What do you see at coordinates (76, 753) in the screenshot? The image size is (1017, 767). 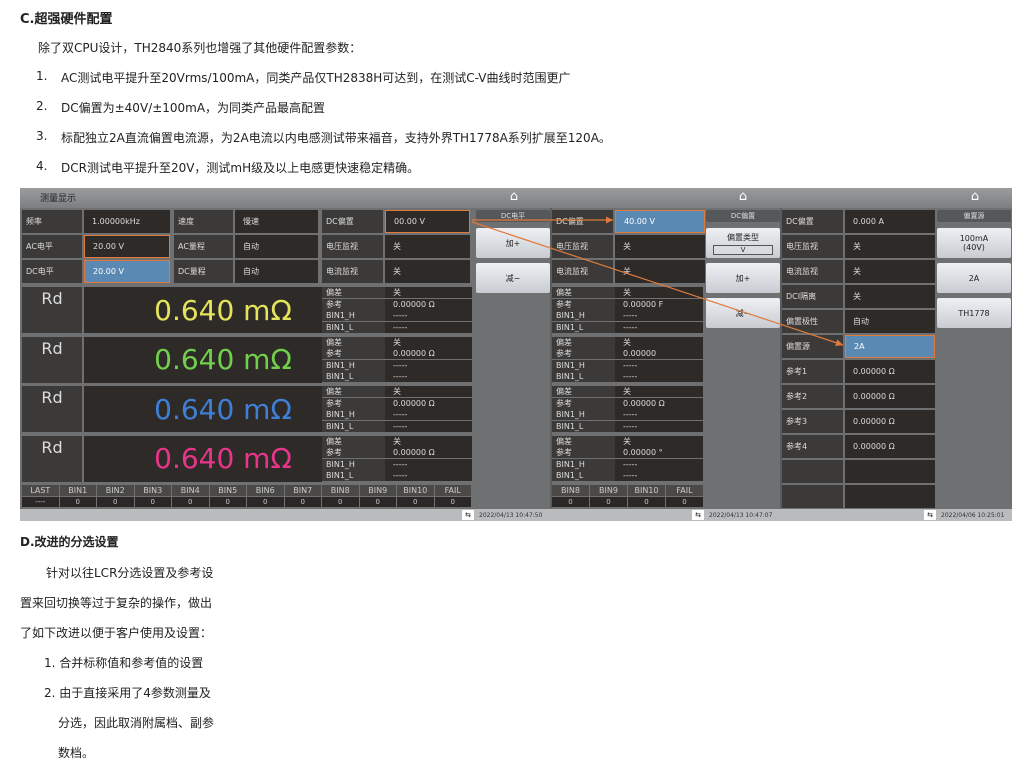 I see `list-item: 数档。` at bounding box center [76, 753].